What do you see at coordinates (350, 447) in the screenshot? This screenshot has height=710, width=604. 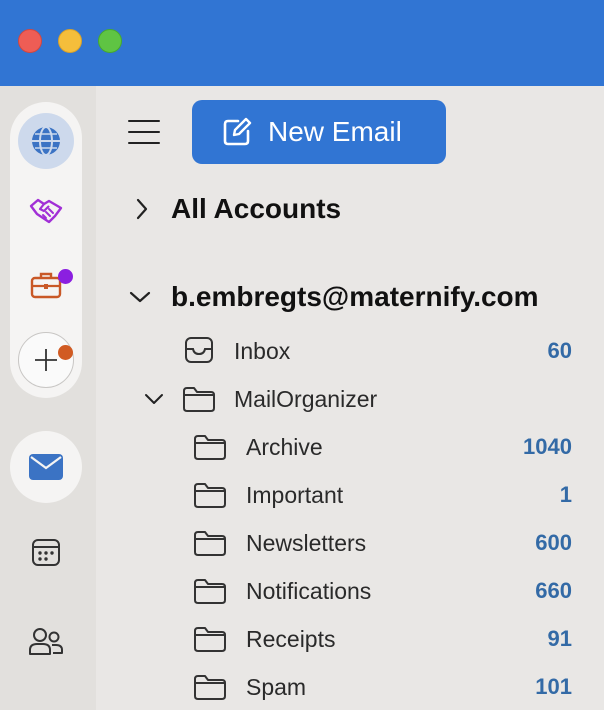 I see `folder-archive: Archive 1040` at bounding box center [350, 447].